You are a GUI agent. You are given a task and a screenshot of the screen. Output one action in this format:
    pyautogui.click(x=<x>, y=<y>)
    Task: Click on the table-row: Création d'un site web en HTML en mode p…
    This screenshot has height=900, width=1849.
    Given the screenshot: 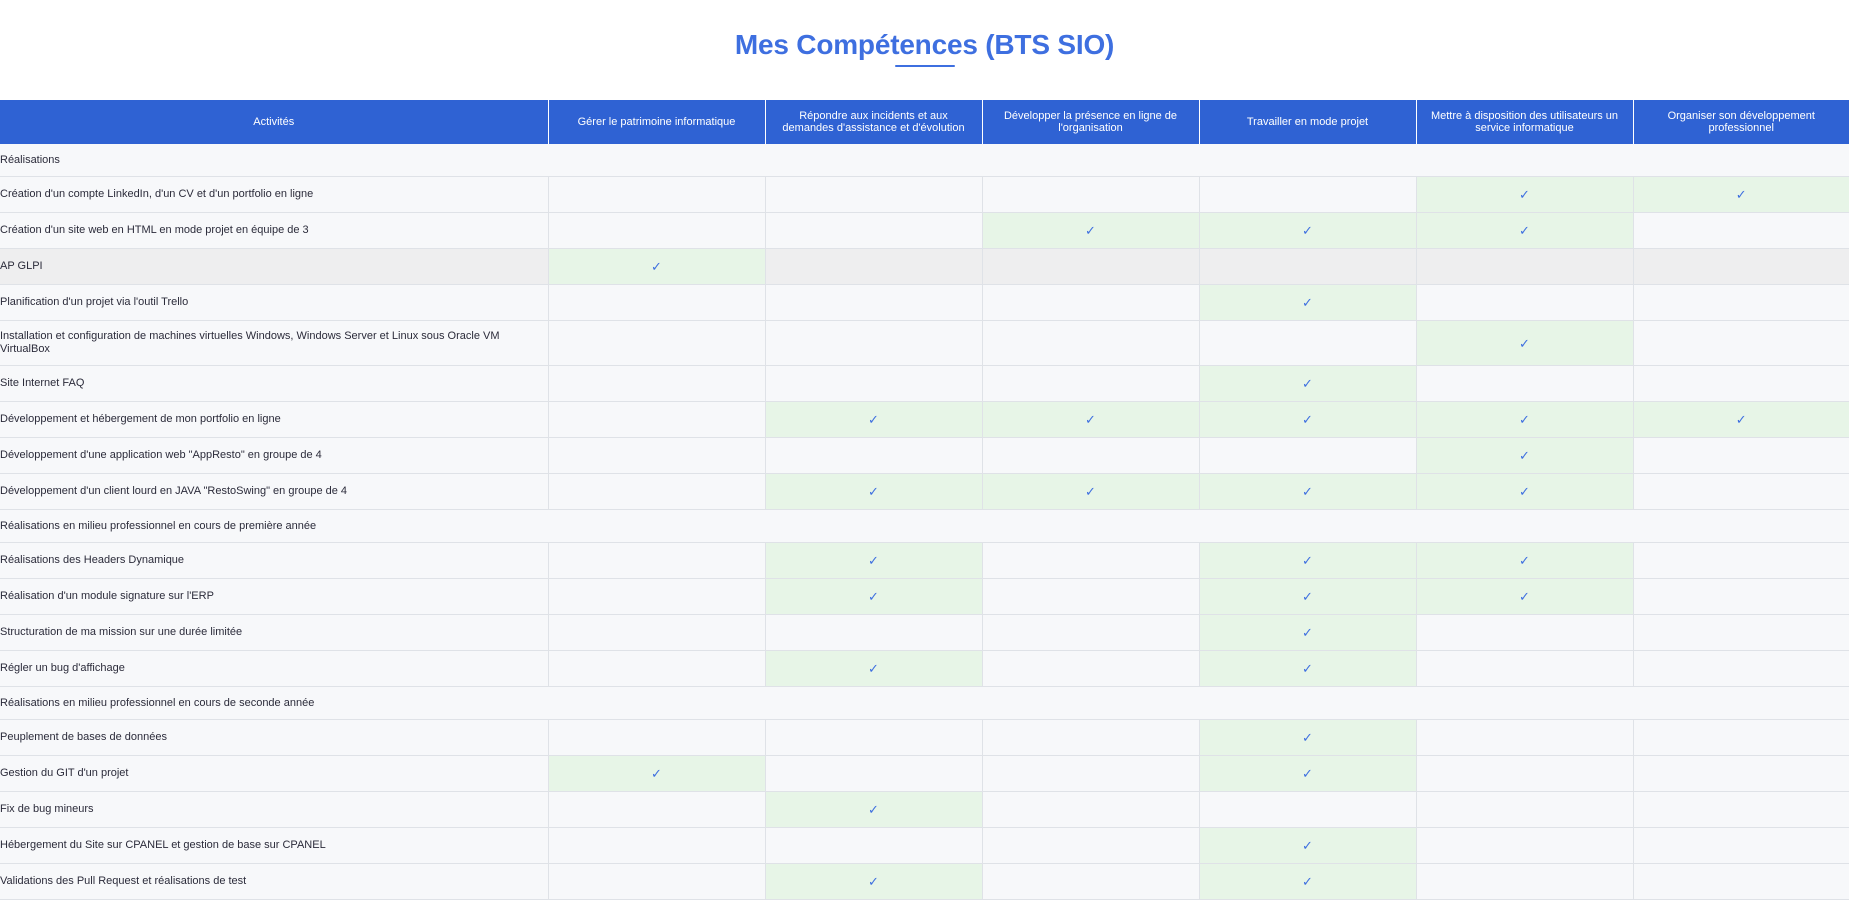 What is the action you would take?
    pyautogui.click(x=924, y=230)
    